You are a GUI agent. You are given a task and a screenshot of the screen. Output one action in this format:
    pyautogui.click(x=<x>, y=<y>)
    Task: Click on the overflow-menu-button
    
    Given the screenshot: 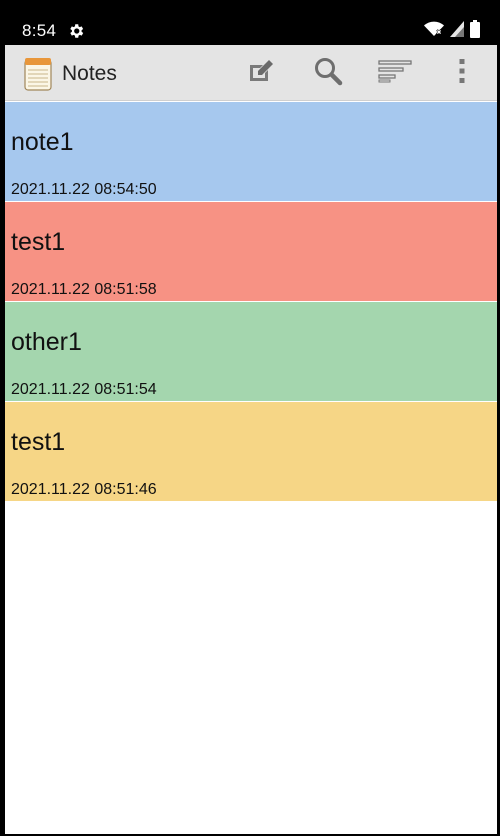 What is the action you would take?
    pyautogui.click(x=462, y=73)
    